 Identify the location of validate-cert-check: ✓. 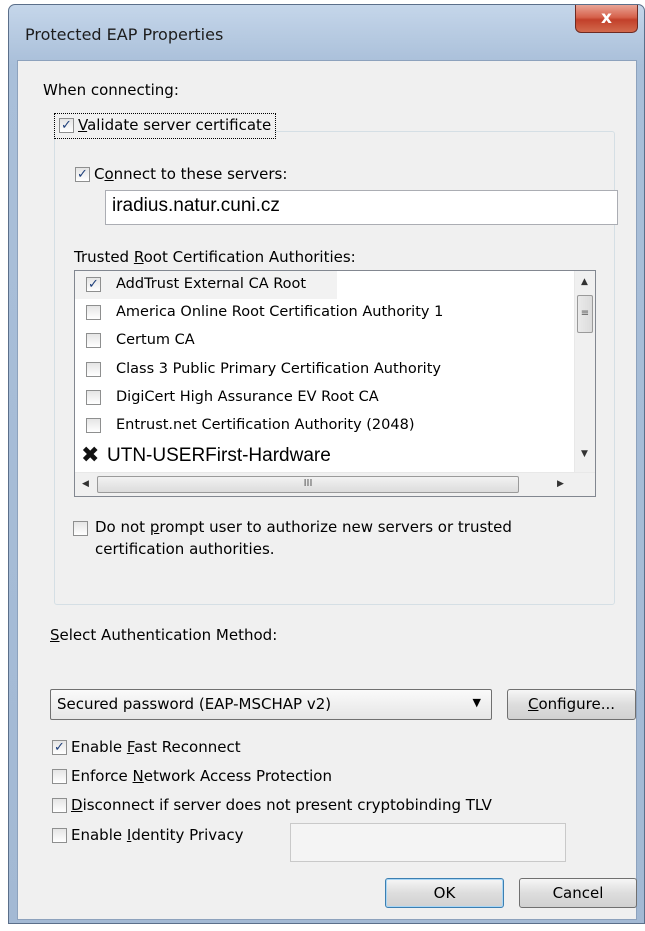
(66, 125).